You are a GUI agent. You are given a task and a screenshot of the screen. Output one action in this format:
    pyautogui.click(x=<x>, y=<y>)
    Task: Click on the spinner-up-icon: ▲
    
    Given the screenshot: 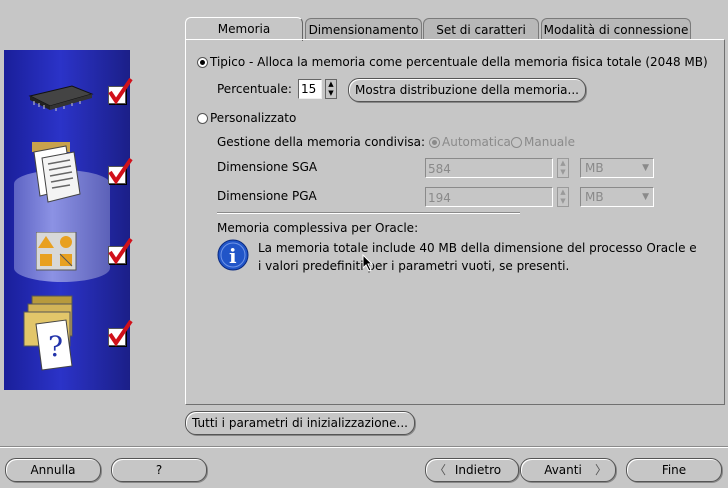 What is the action you would take?
    pyautogui.click(x=331, y=84)
    